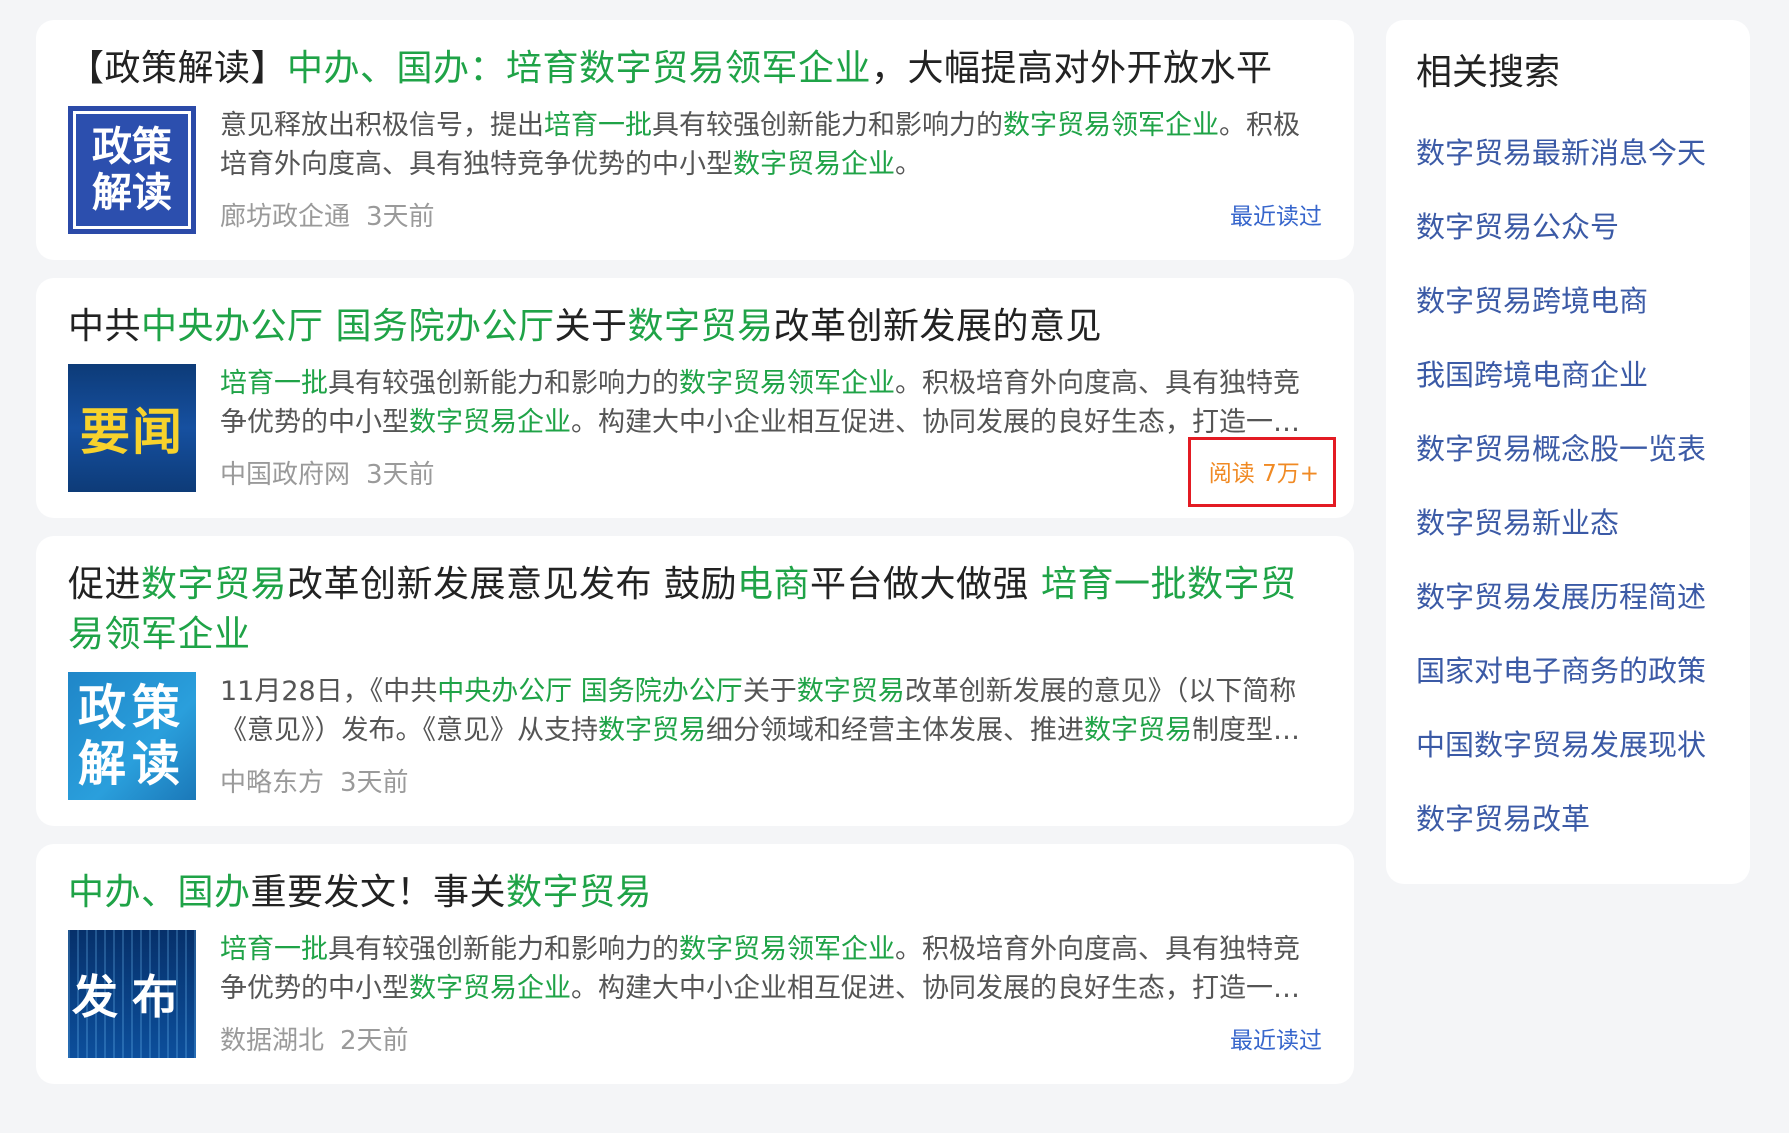 This screenshot has width=1789, height=1133. Describe the element at coordinates (132, 997) in the screenshot. I see `thumbnail-text: 发布` at that location.